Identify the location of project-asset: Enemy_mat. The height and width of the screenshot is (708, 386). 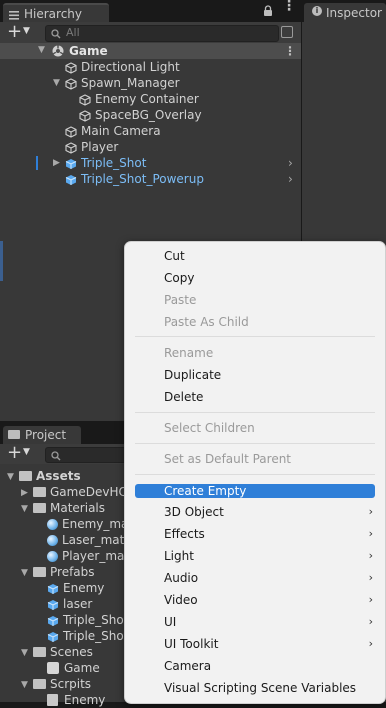
(90, 524).